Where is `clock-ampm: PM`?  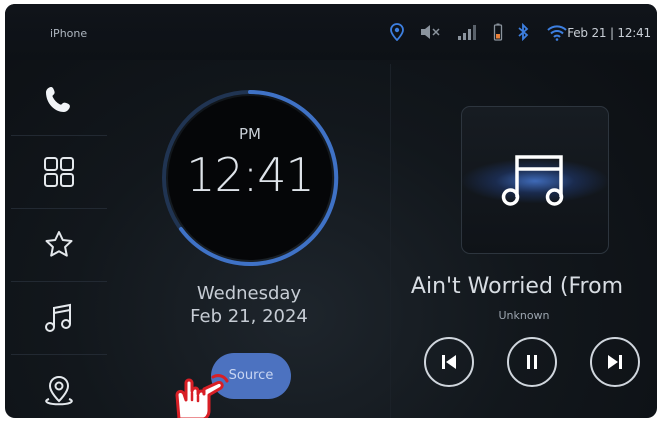 clock-ampm: PM is located at coordinates (250, 134).